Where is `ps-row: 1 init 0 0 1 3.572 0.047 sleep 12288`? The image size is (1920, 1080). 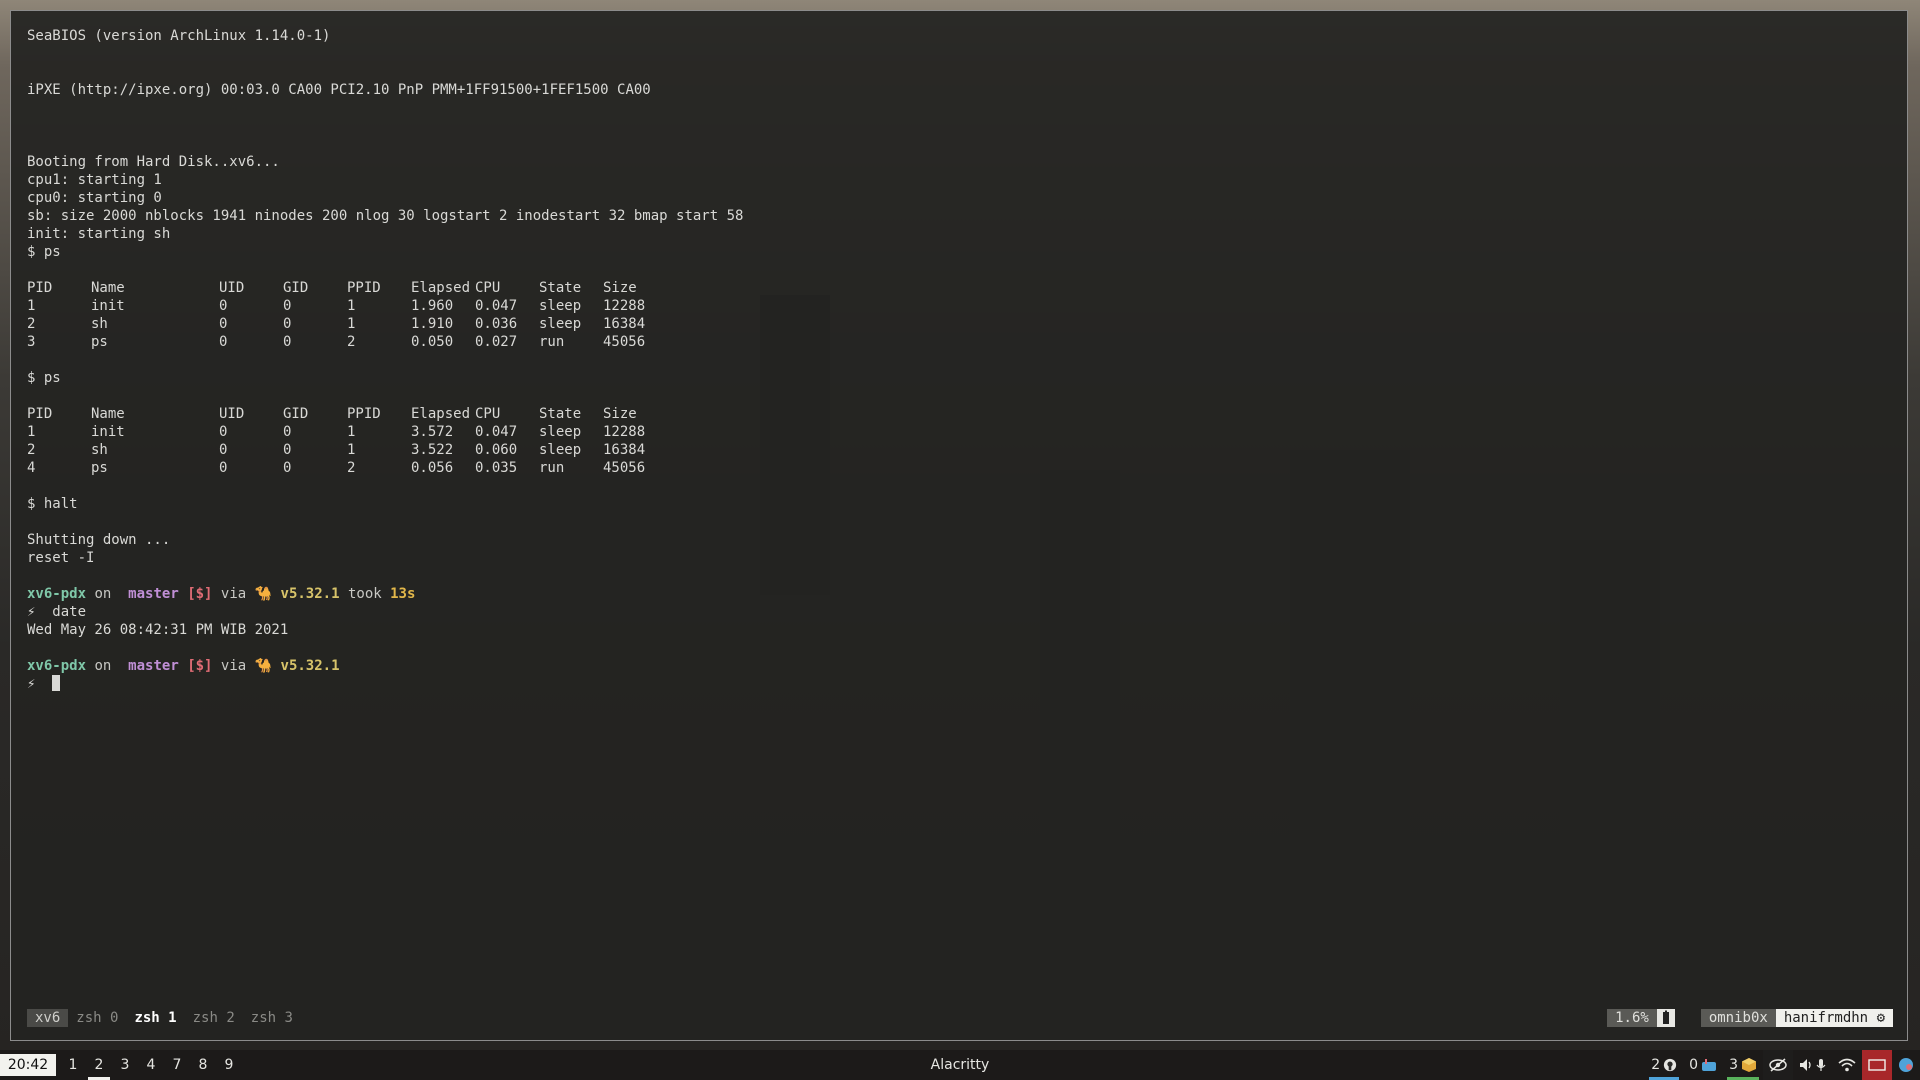 ps-row: 1 init 0 0 1 3.572 0.047 sleep 12288 is located at coordinates (957, 432).